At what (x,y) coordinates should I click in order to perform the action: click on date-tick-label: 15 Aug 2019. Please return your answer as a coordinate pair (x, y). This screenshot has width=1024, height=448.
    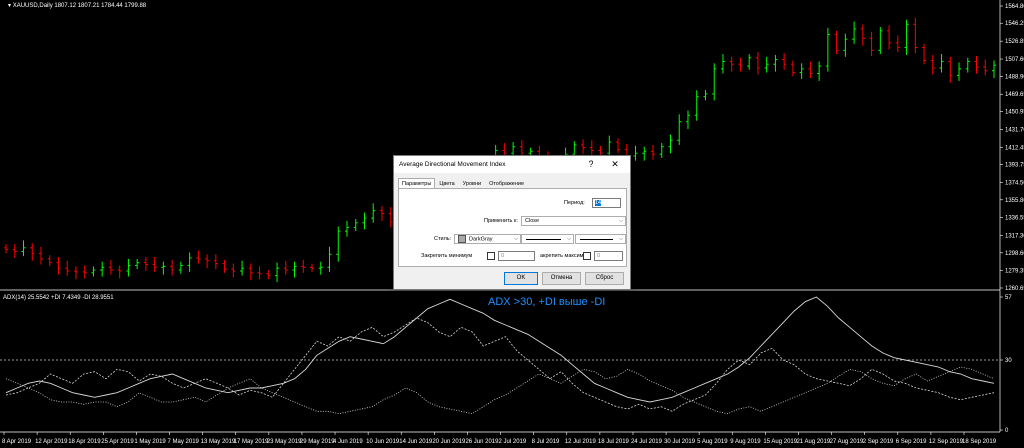
    Looking at the image, I should click on (780, 442).